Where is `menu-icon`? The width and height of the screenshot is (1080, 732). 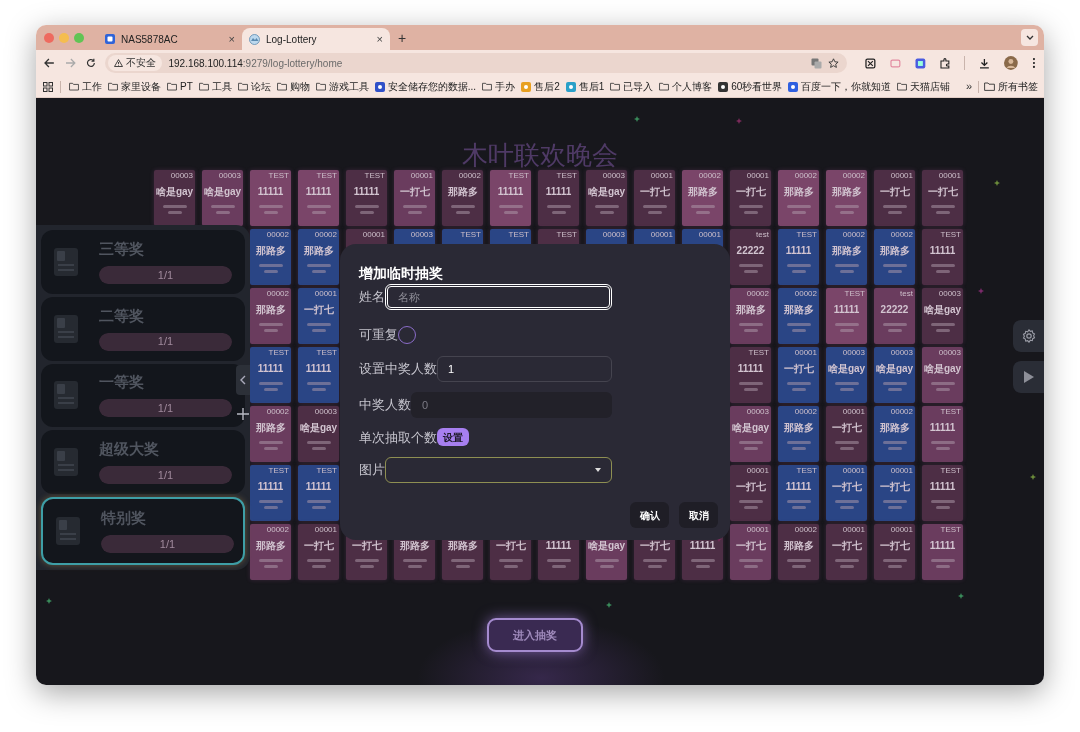
menu-icon is located at coordinates (1034, 63).